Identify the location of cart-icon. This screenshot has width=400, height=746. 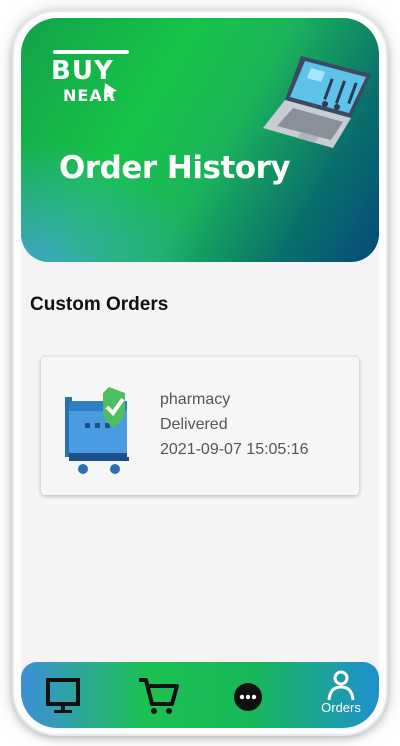
(159, 696).